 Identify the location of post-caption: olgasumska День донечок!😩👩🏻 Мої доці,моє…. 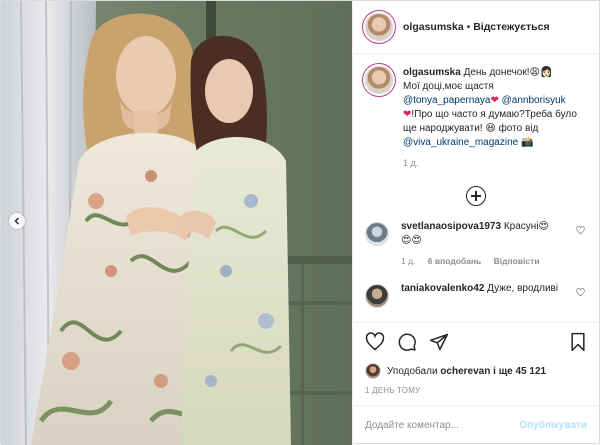
(476, 108).